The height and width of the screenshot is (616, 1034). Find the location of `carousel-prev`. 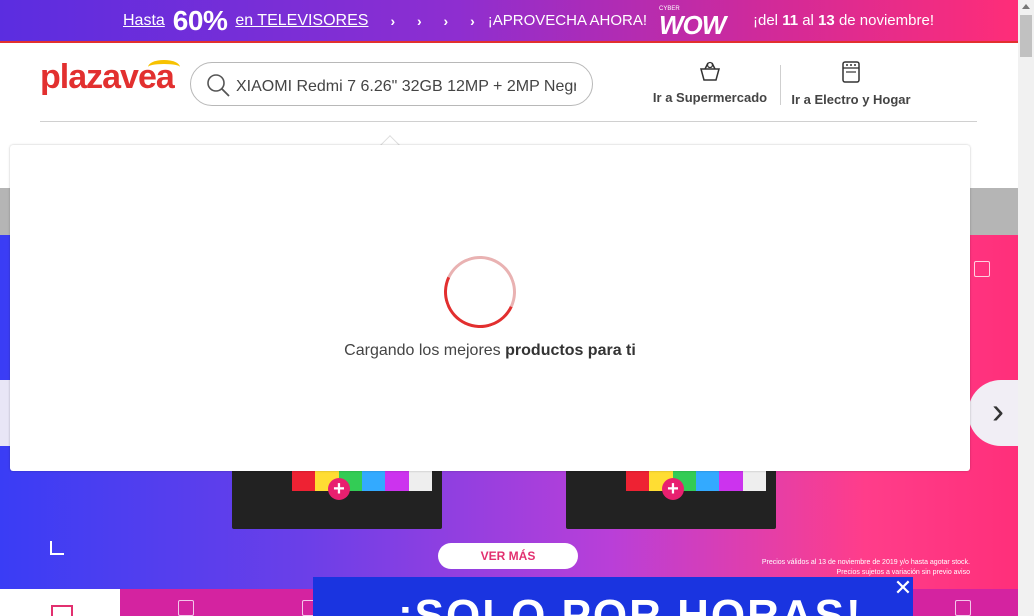

carousel-prev is located at coordinates (5, 413).